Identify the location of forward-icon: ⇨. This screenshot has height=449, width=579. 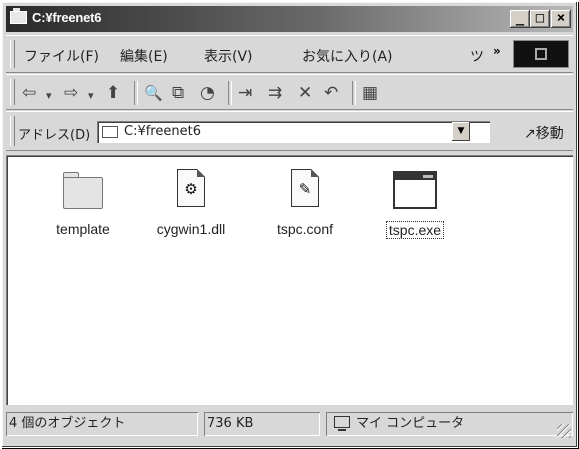
(71, 93).